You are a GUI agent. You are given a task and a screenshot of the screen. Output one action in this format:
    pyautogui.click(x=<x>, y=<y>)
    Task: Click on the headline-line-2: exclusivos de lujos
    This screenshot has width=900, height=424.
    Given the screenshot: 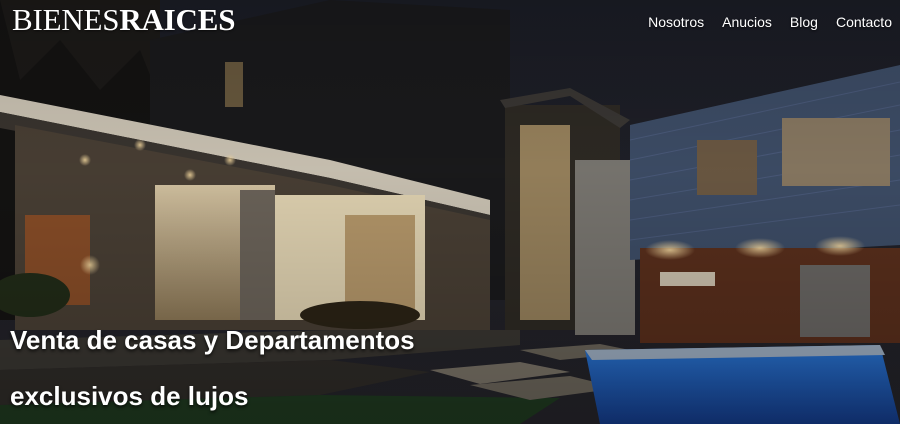 What is the action you would take?
    pyautogui.click(x=129, y=396)
    